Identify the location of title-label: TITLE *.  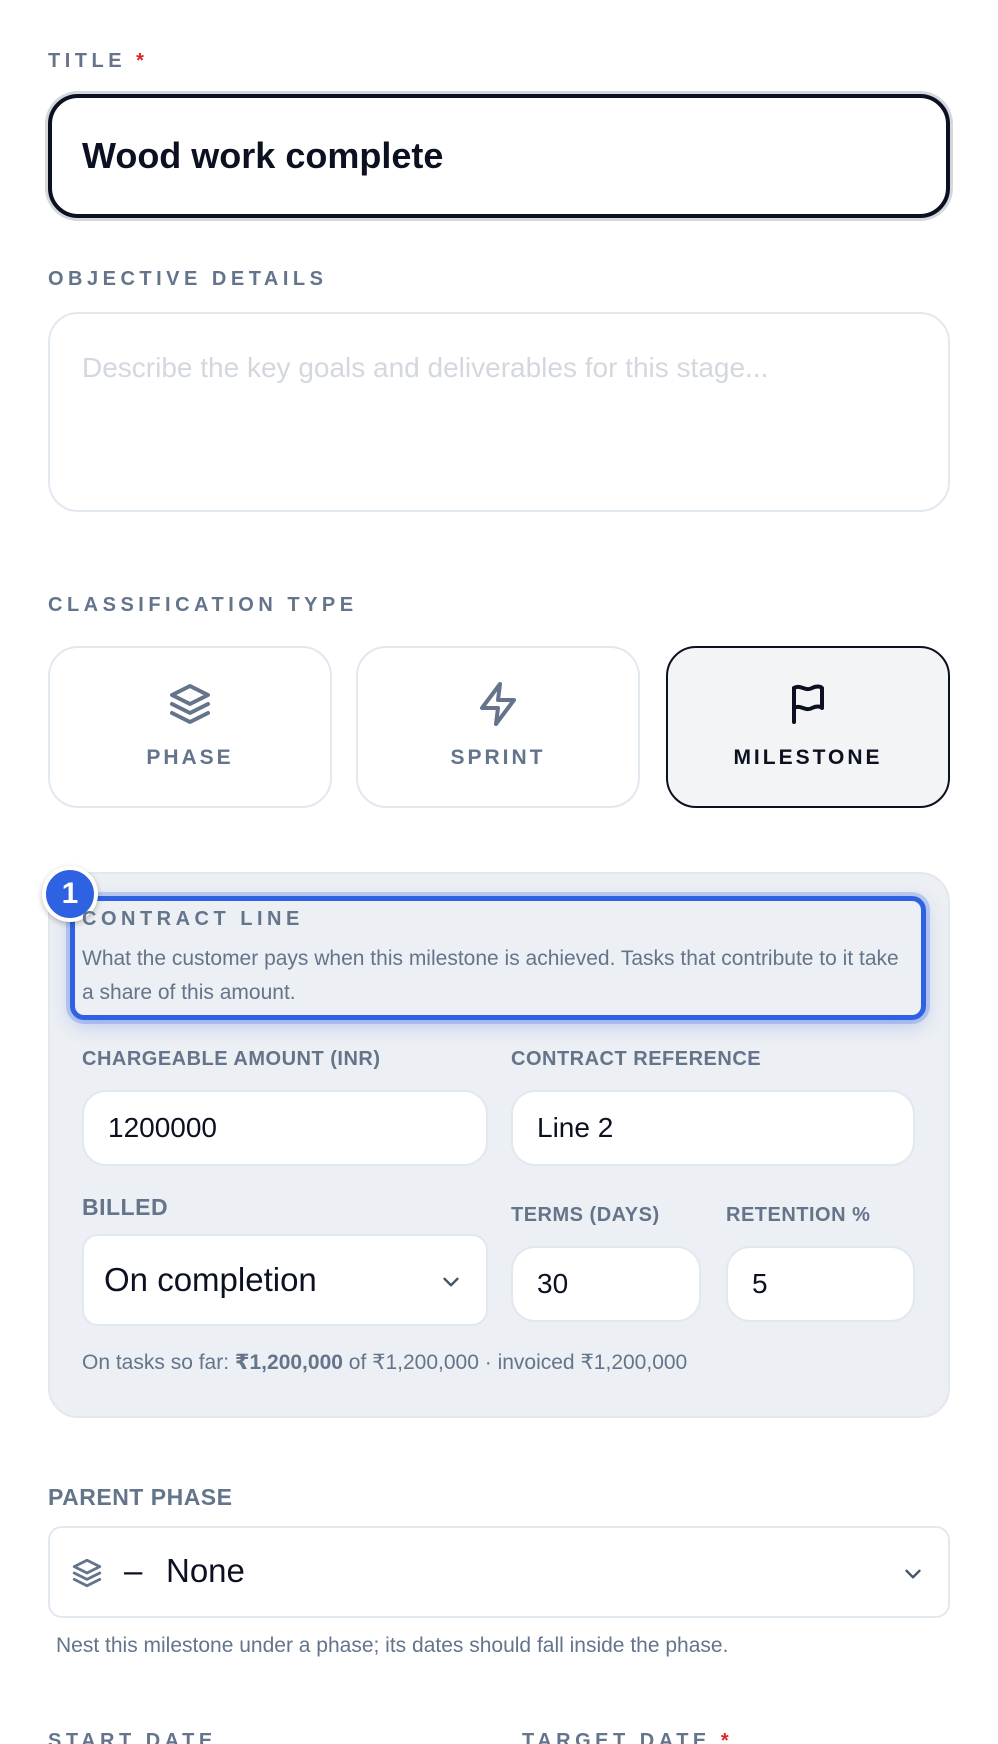
(98, 61).